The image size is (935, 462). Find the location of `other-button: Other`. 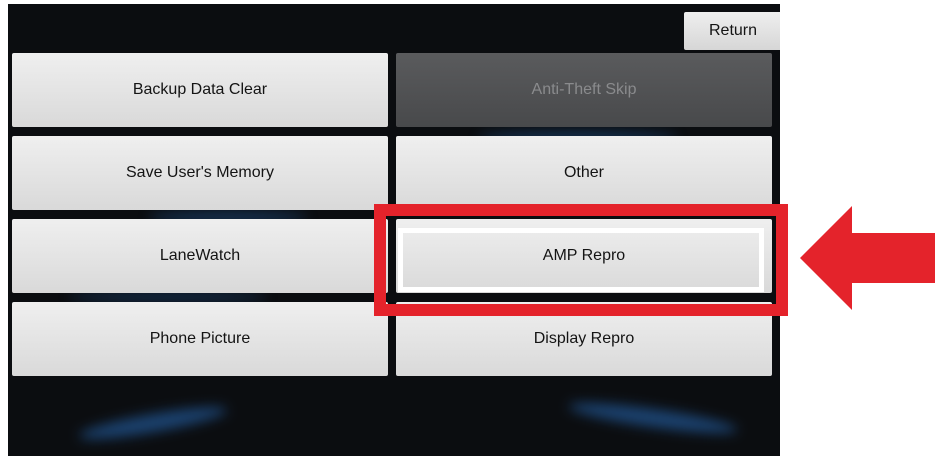

other-button: Other is located at coordinates (584, 173).